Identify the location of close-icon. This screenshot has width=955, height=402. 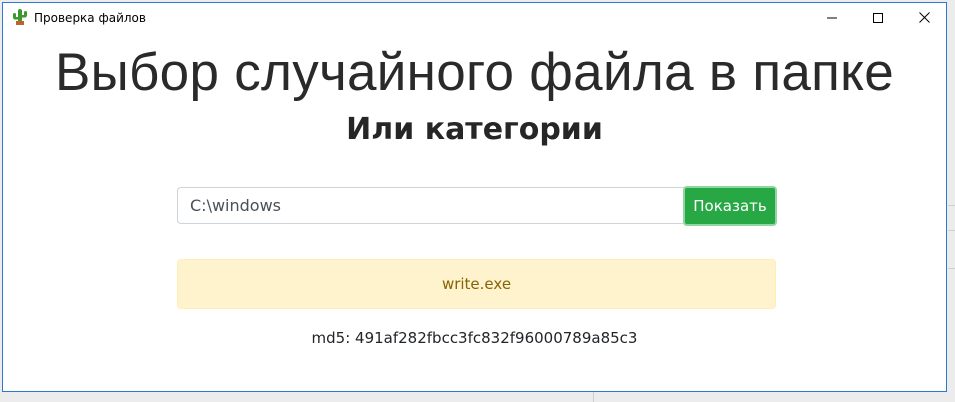
(924, 17).